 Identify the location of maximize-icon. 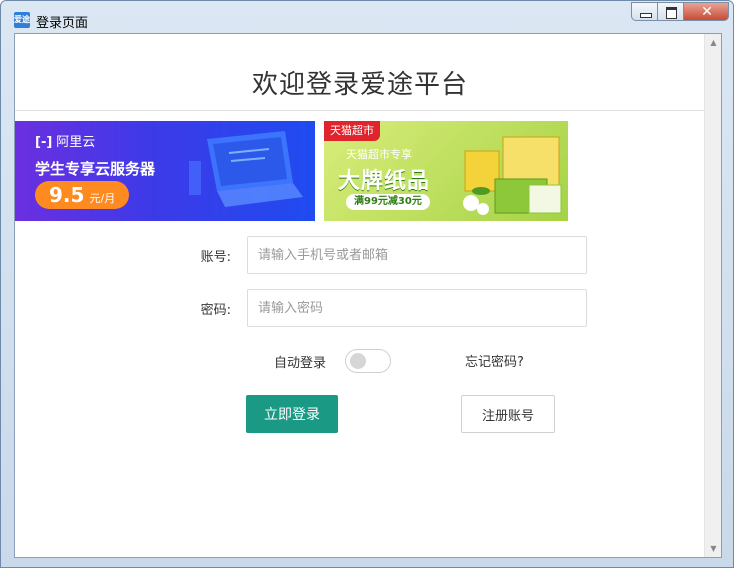
(671, 13).